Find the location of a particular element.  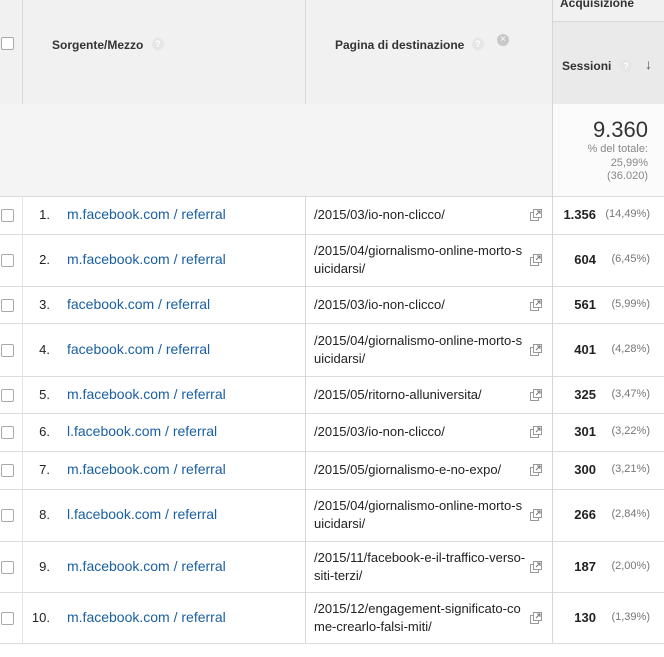

row-index: 10. is located at coordinates (40, 617).